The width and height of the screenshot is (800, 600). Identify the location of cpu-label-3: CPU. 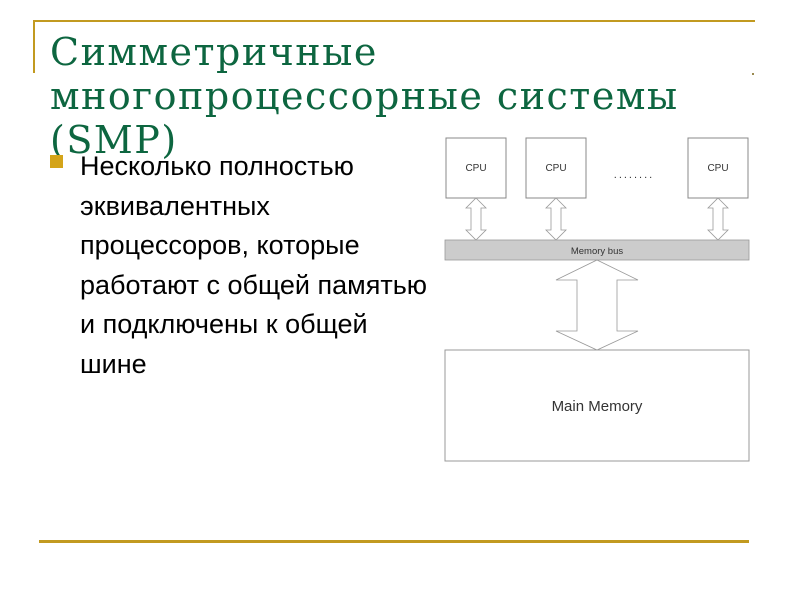
(717, 168).